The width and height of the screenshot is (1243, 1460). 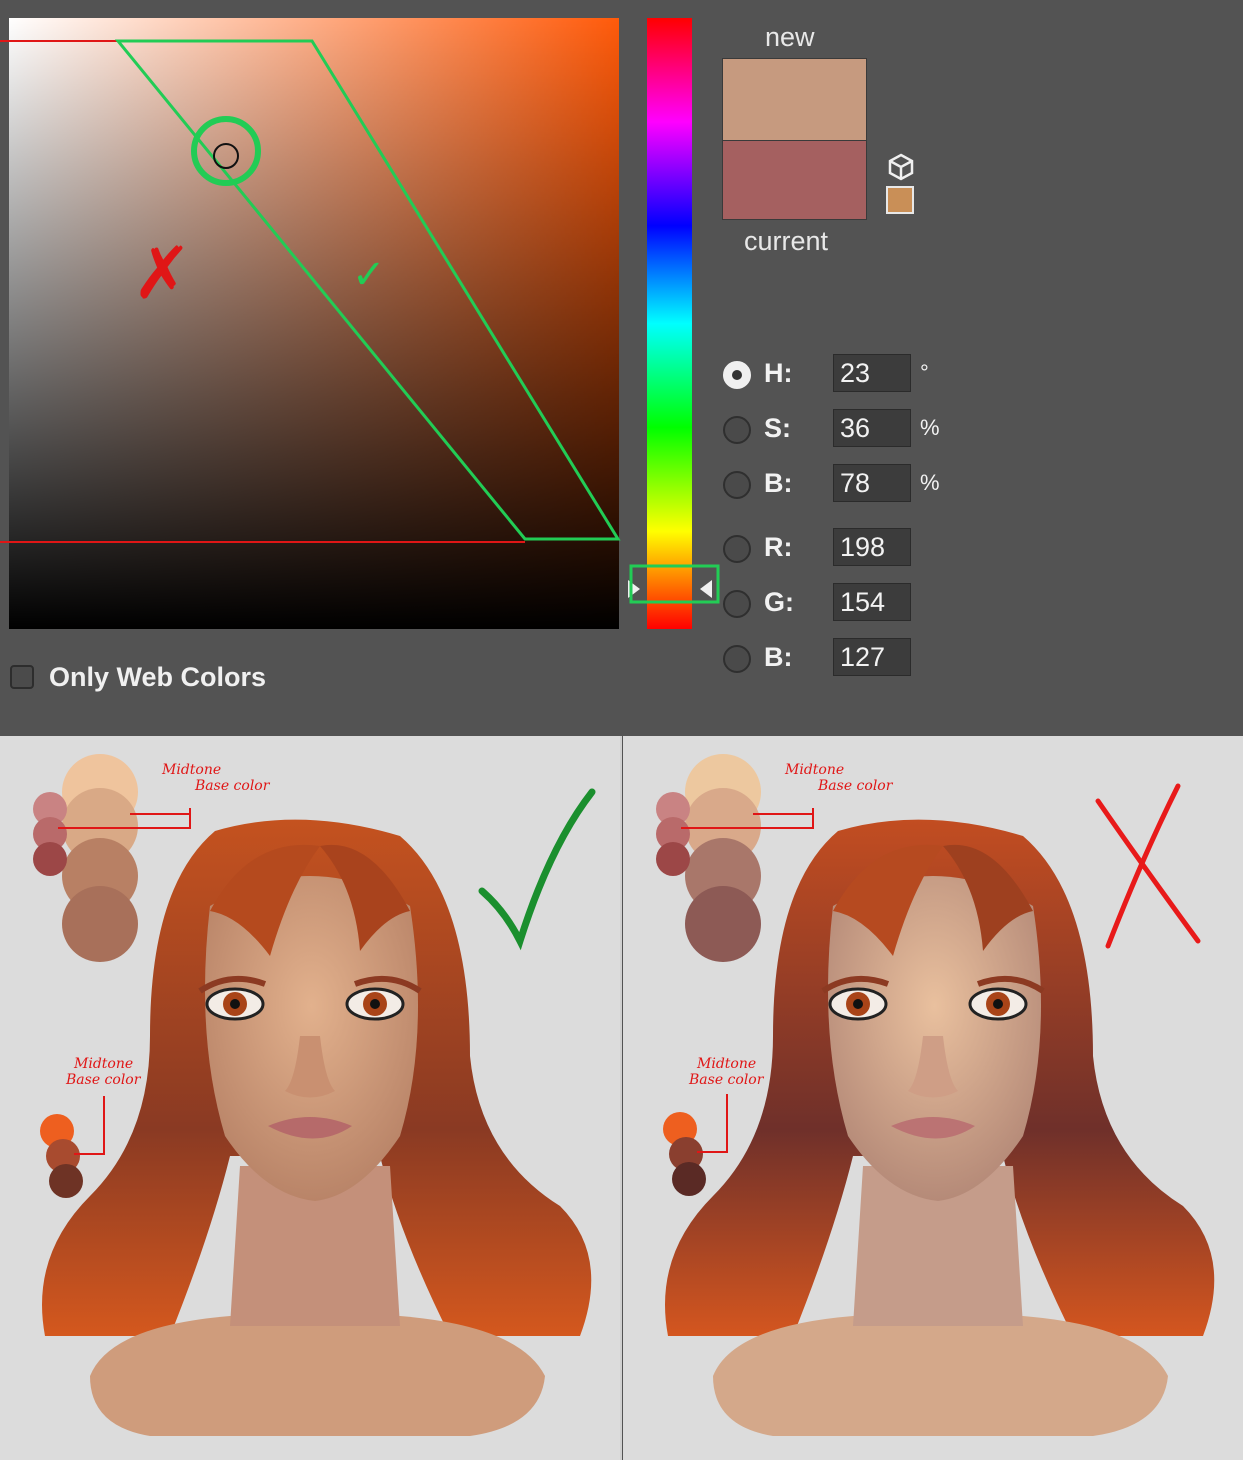 I want to click on saturation-radio, so click(x=737, y=430).